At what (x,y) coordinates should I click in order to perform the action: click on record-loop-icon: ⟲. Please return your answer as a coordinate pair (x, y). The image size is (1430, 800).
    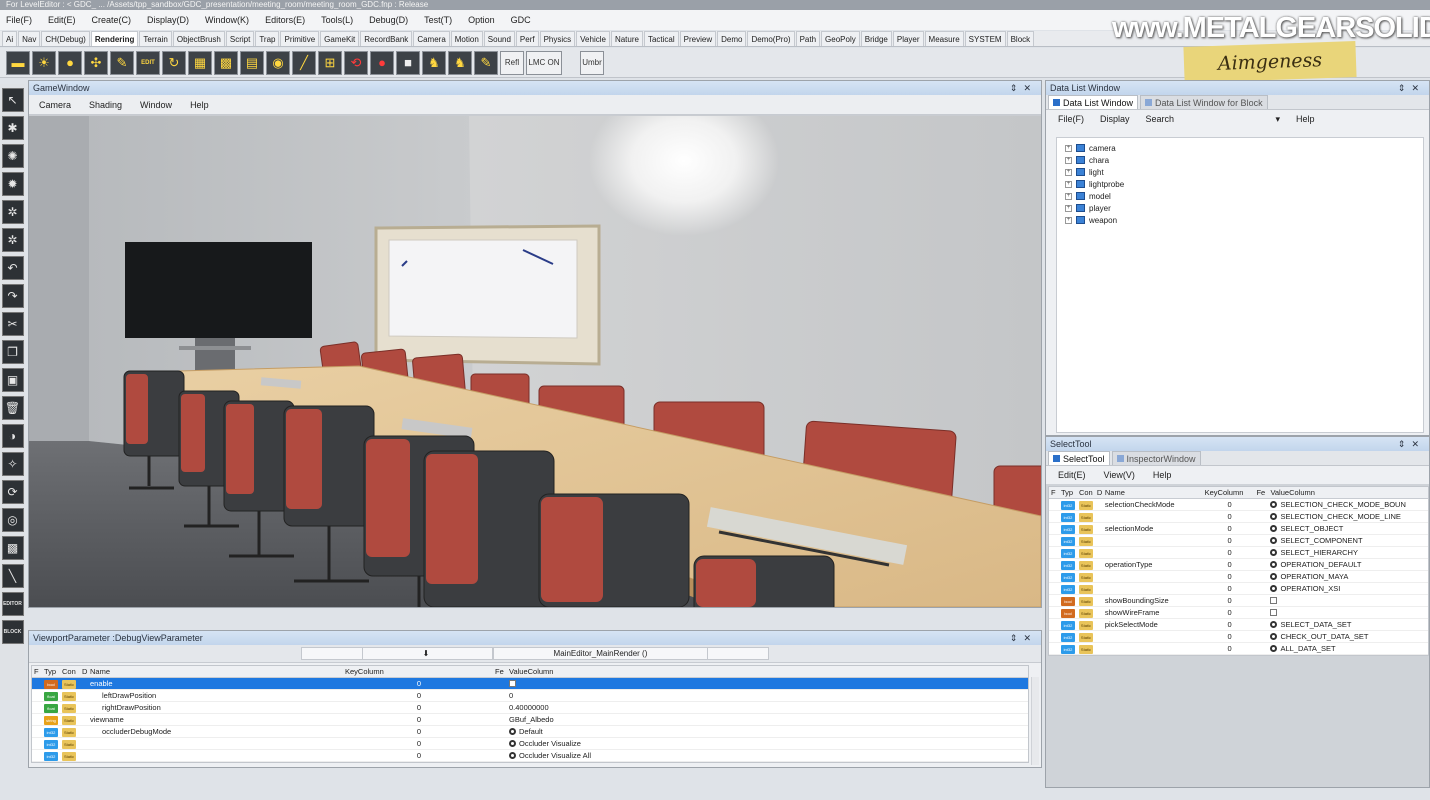
    Looking at the image, I should click on (356, 62).